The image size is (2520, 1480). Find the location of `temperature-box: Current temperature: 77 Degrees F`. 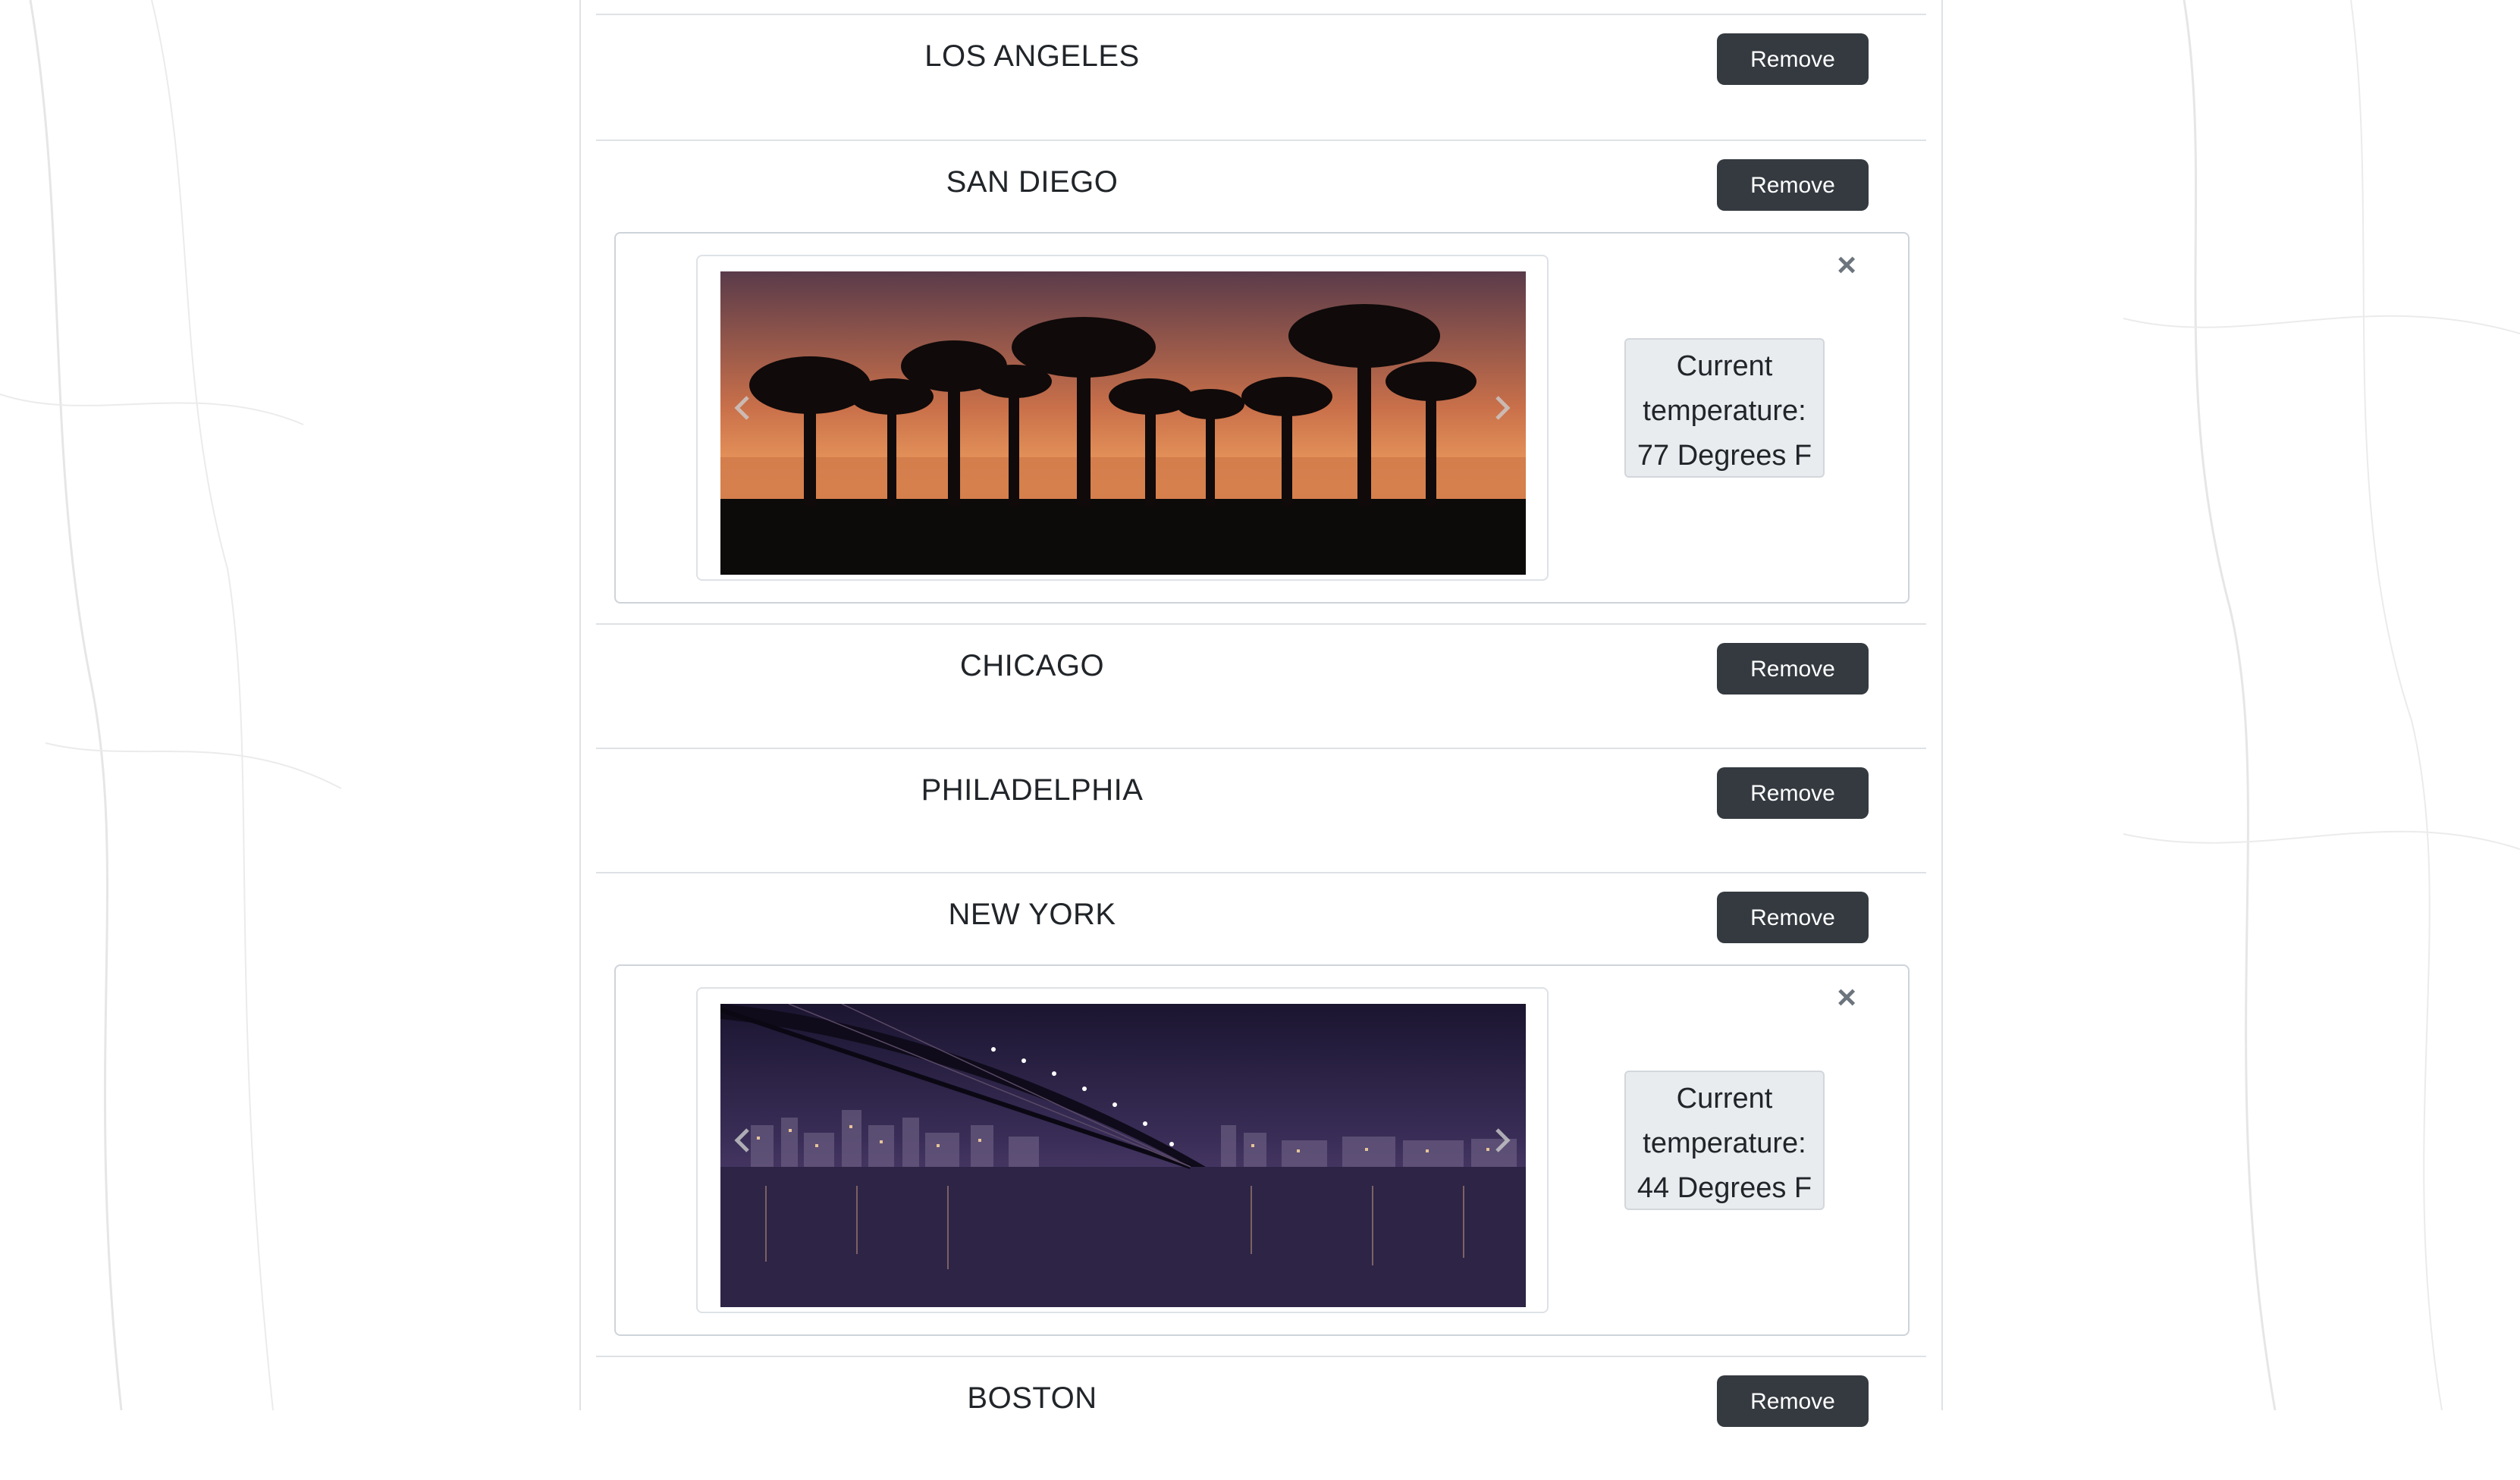

temperature-box: Current temperature: 77 Degrees F is located at coordinates (1724, 408).